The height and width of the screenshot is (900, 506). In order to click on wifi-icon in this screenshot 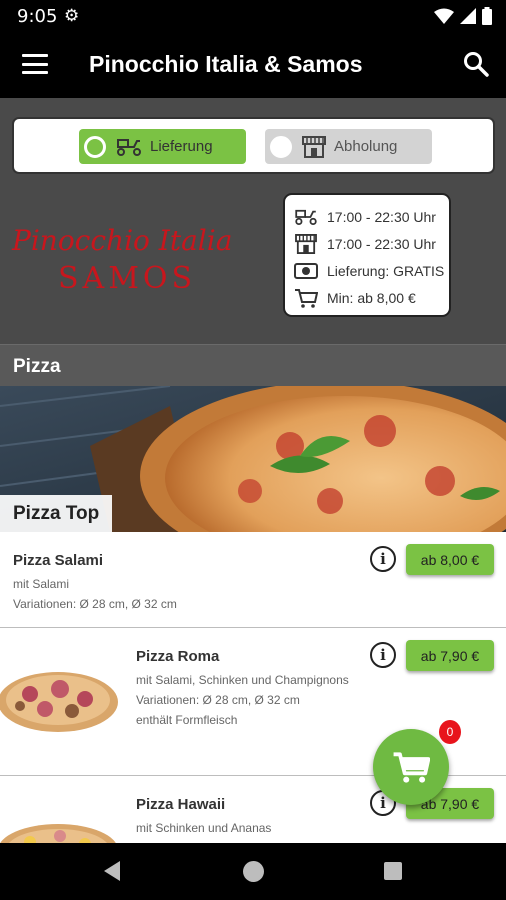, I will do `click(444, 16)`.